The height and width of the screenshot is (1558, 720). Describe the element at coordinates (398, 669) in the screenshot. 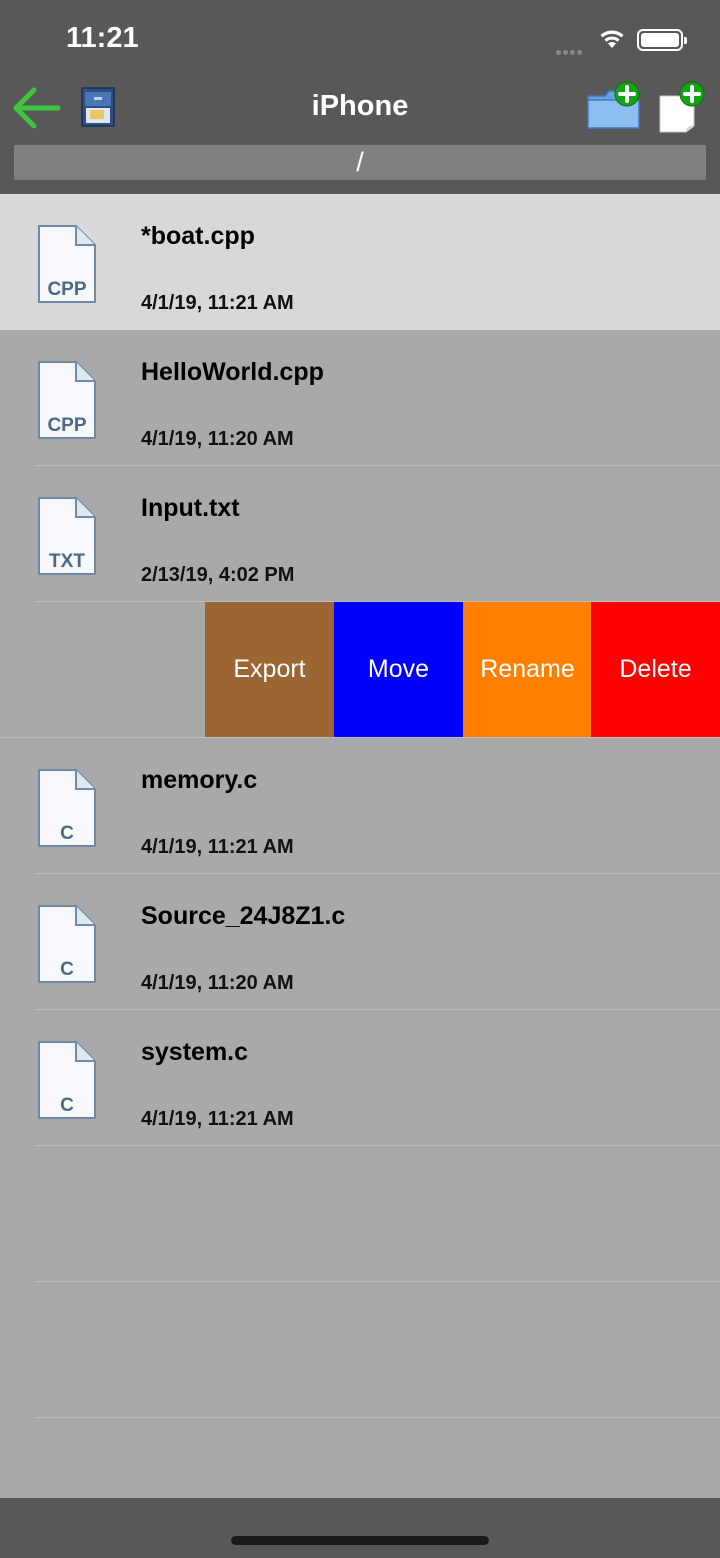

I see `move-button: Move` at that location.